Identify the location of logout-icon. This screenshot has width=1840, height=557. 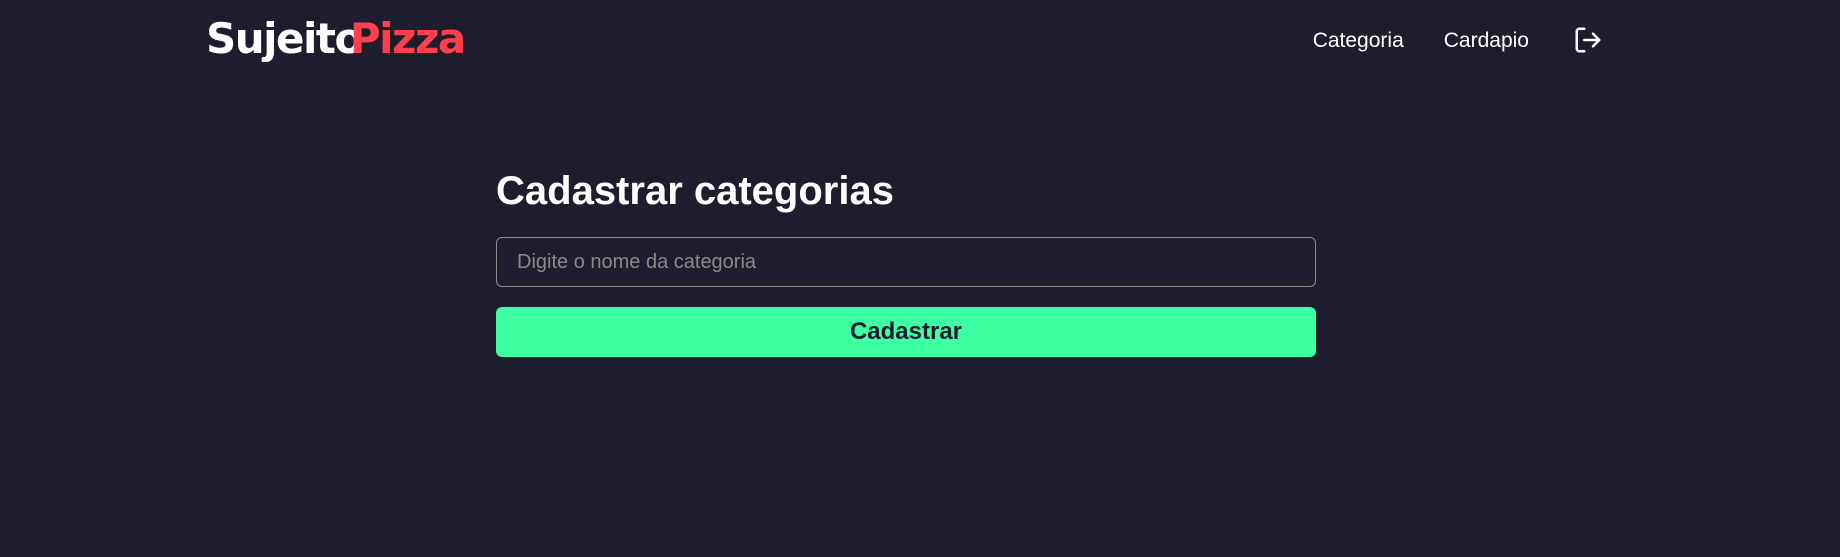
(1588, 41).